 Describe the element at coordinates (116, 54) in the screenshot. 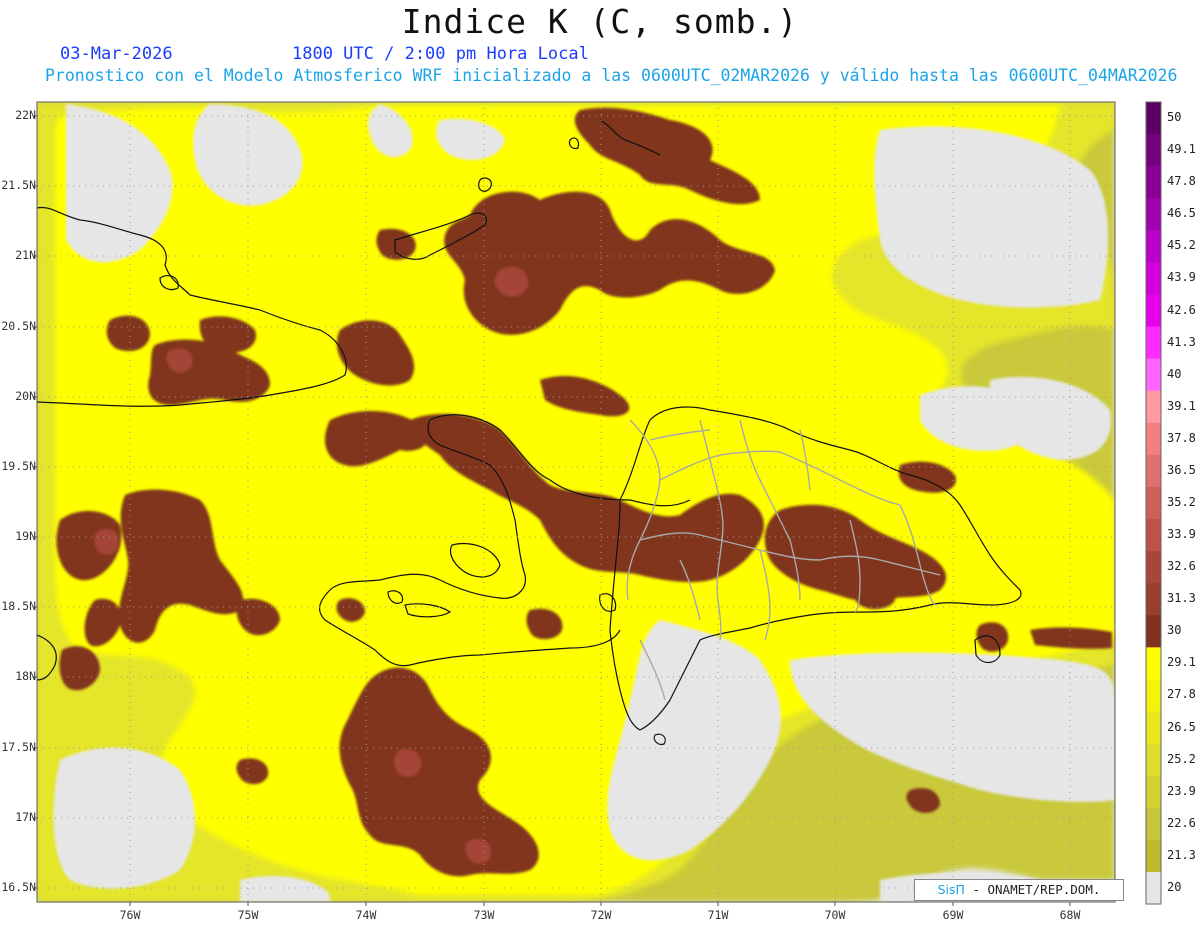

I see `forecast-date: 03-Mar-2026` at that location.